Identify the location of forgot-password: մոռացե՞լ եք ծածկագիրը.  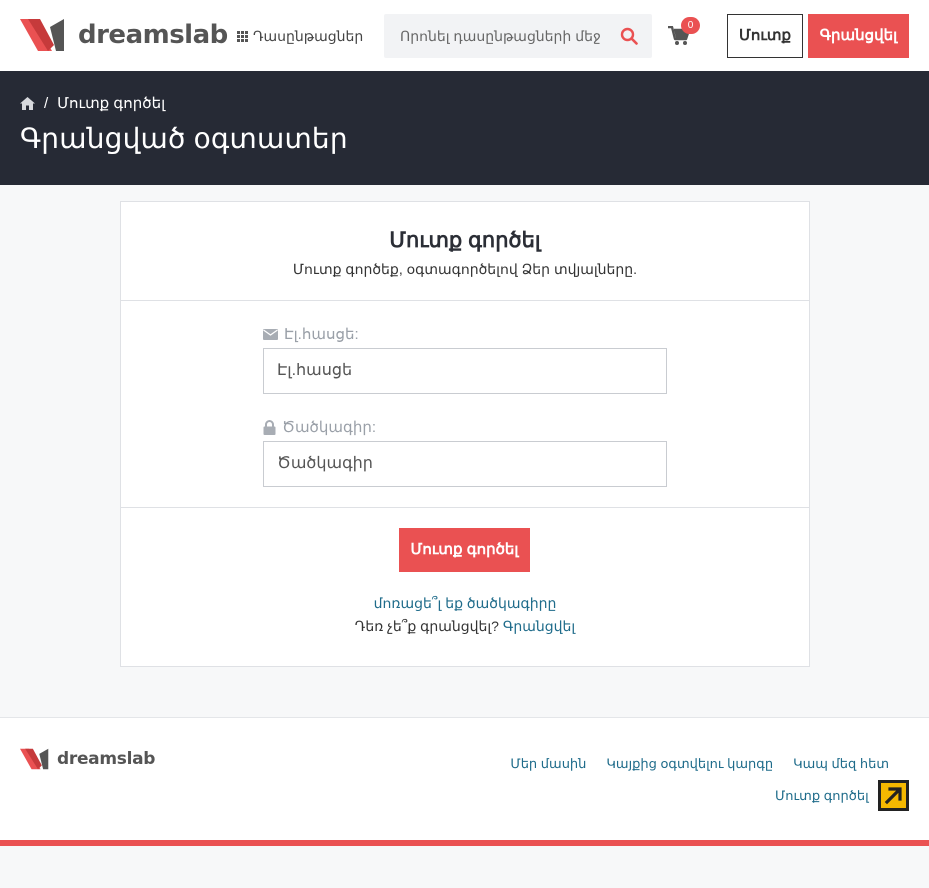
(465, 603).